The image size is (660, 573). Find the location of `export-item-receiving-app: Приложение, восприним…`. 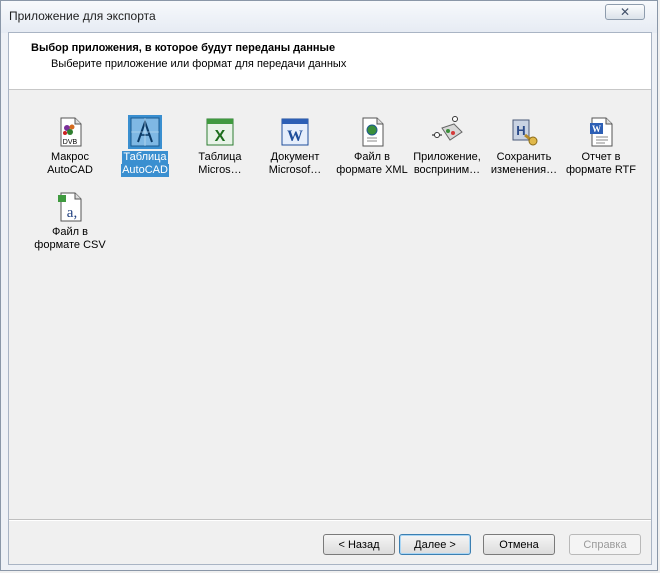

export-item-receiving-app: Приложение, восприним… is located at coordinates (447, 146).